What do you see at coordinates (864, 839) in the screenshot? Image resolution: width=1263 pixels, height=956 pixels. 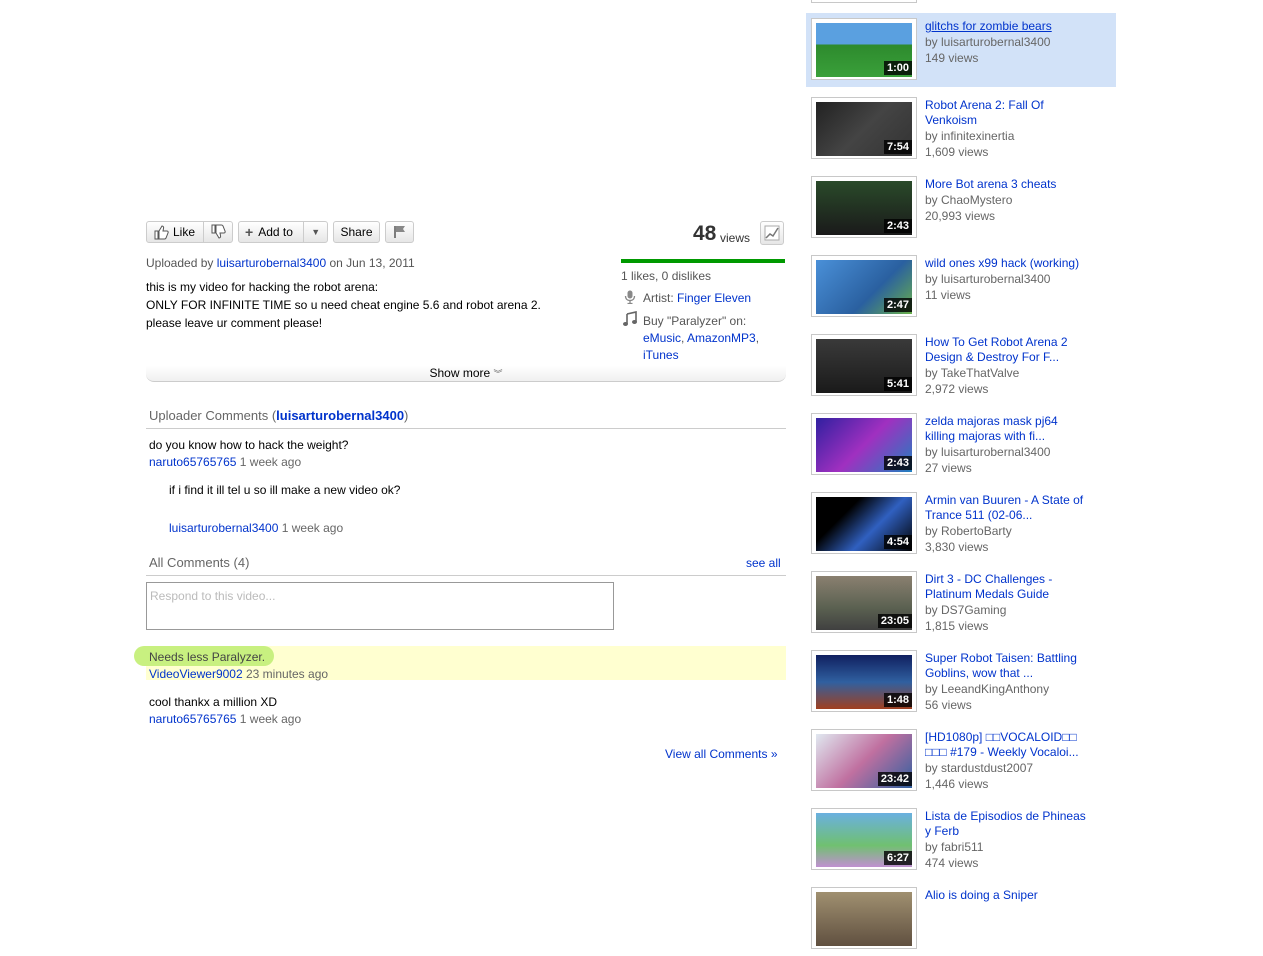 I see `video-thumbnail: 6:27` at bounding box center [864, 839].